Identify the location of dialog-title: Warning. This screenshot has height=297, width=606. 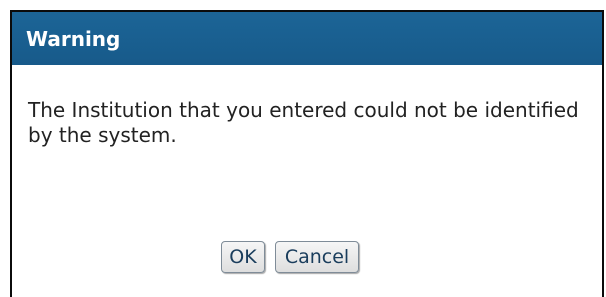
(73, 39).